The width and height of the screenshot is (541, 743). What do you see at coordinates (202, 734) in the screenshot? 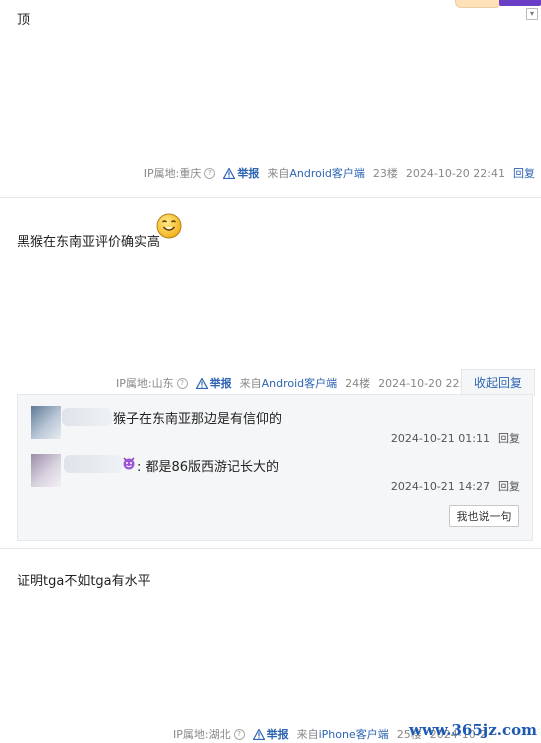
I see `ip-location: IP属地:湖北` at bounding box center [202, 734].